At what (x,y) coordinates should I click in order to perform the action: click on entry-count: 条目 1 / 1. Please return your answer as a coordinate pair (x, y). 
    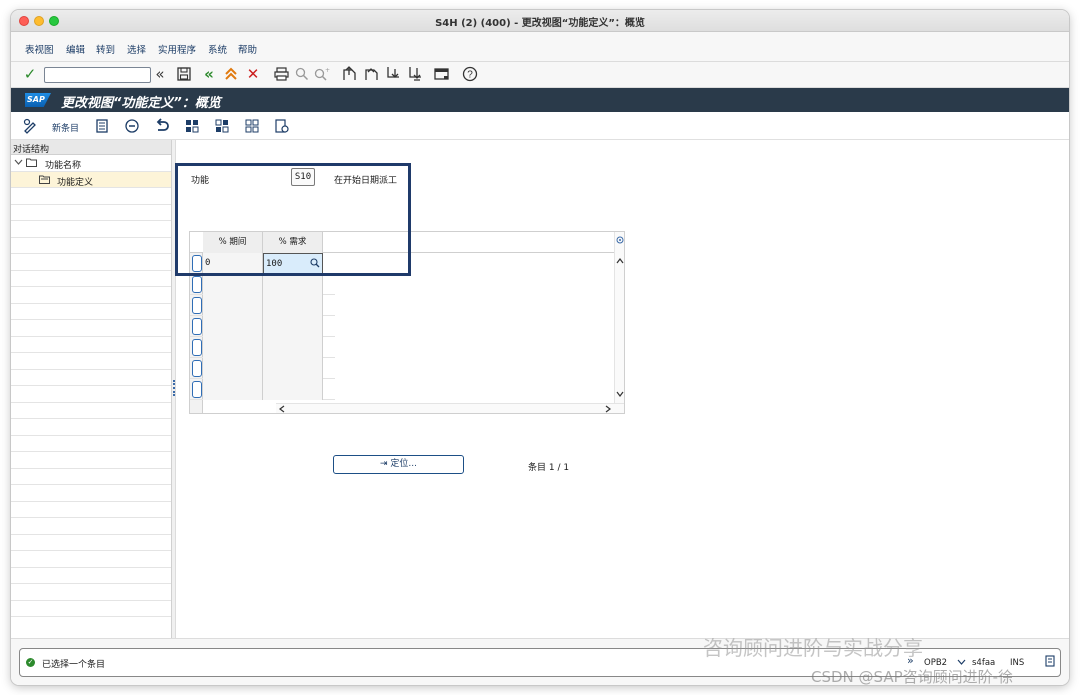
    Looking at the image, I should click on (549, 468).